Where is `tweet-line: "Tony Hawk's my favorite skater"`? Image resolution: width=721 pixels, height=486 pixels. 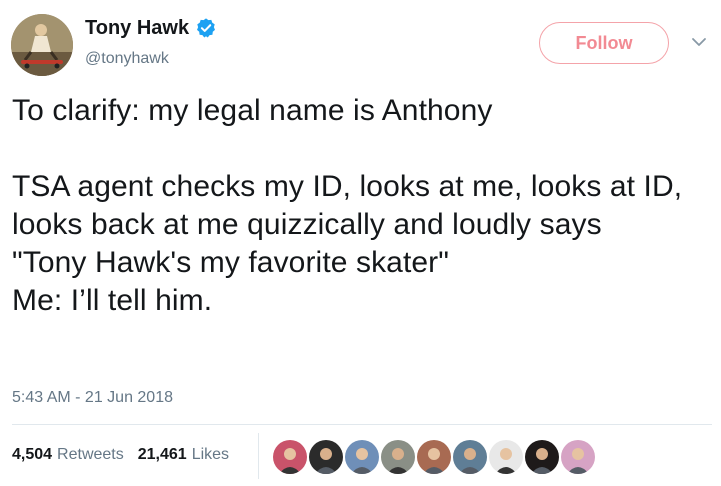
tweet-line: "Tony Hawk's my favorite skater" is located at coordinates (231, 262).